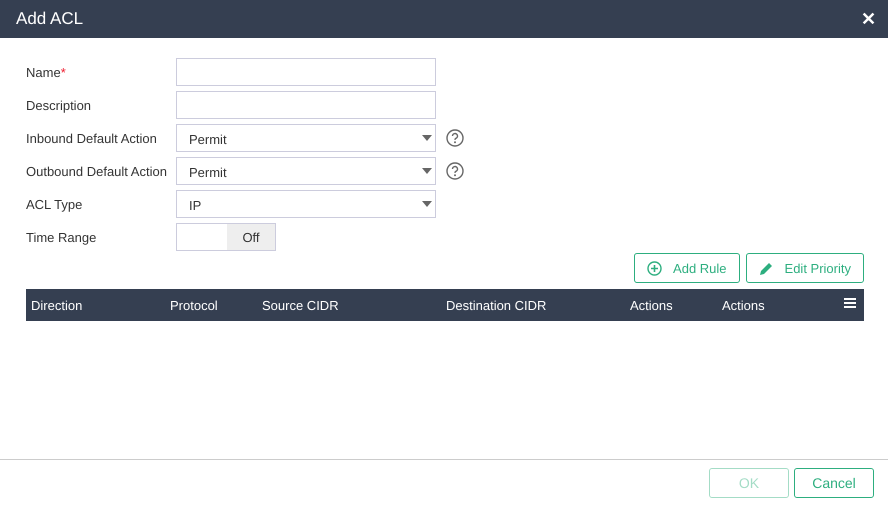 Image resolution: width=888 pixels, height=506 pixels. What do you see at coordinates (868, 19) in the screenshot?
I see `close-button: ✕` at bounding box center [868, 19].